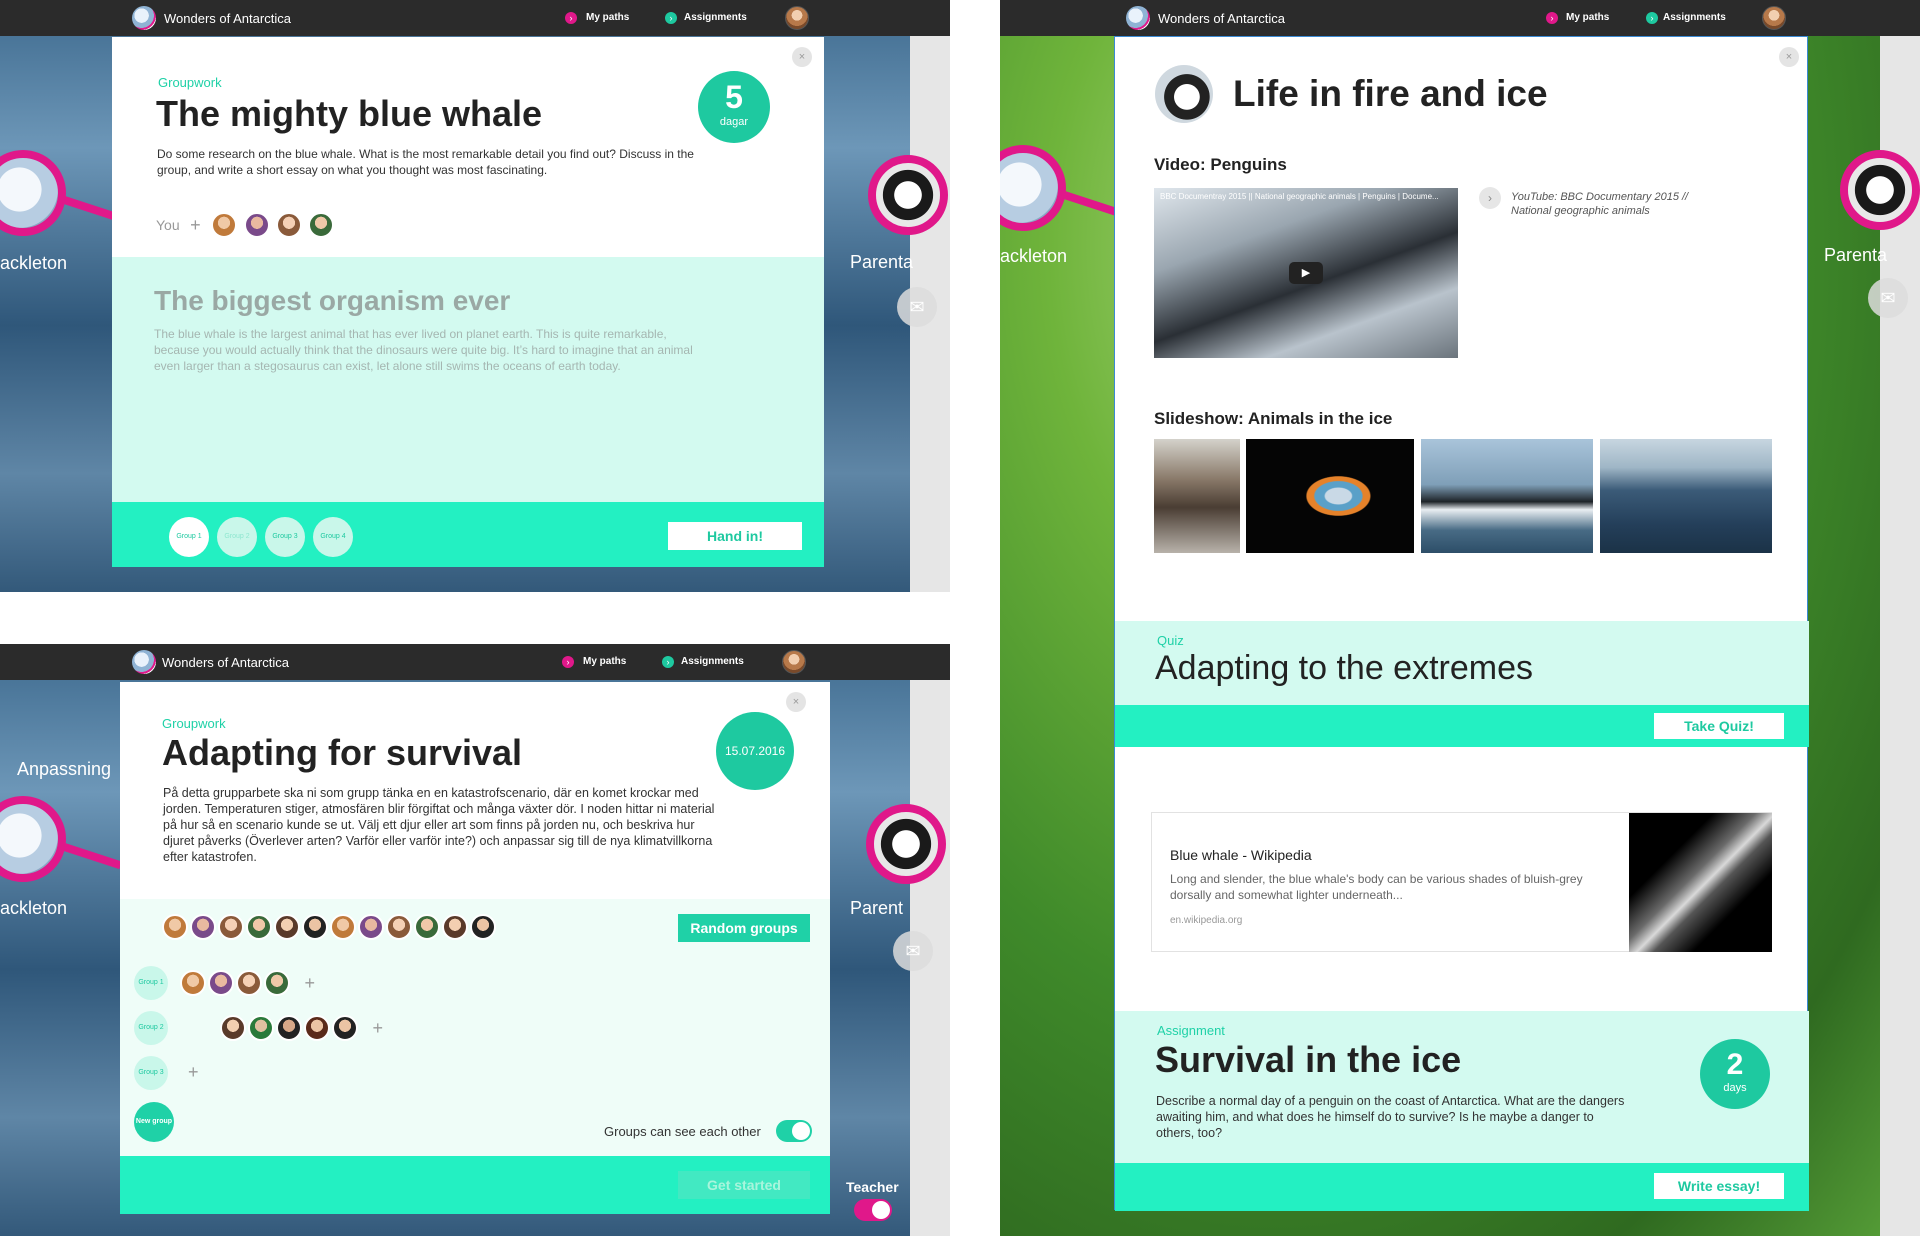 The image size is (1920, 1236). What do you see at coordinates (475, 1185) in the screenshot?
I see `action-bar: Get started` at bounding box center [475, 1185].